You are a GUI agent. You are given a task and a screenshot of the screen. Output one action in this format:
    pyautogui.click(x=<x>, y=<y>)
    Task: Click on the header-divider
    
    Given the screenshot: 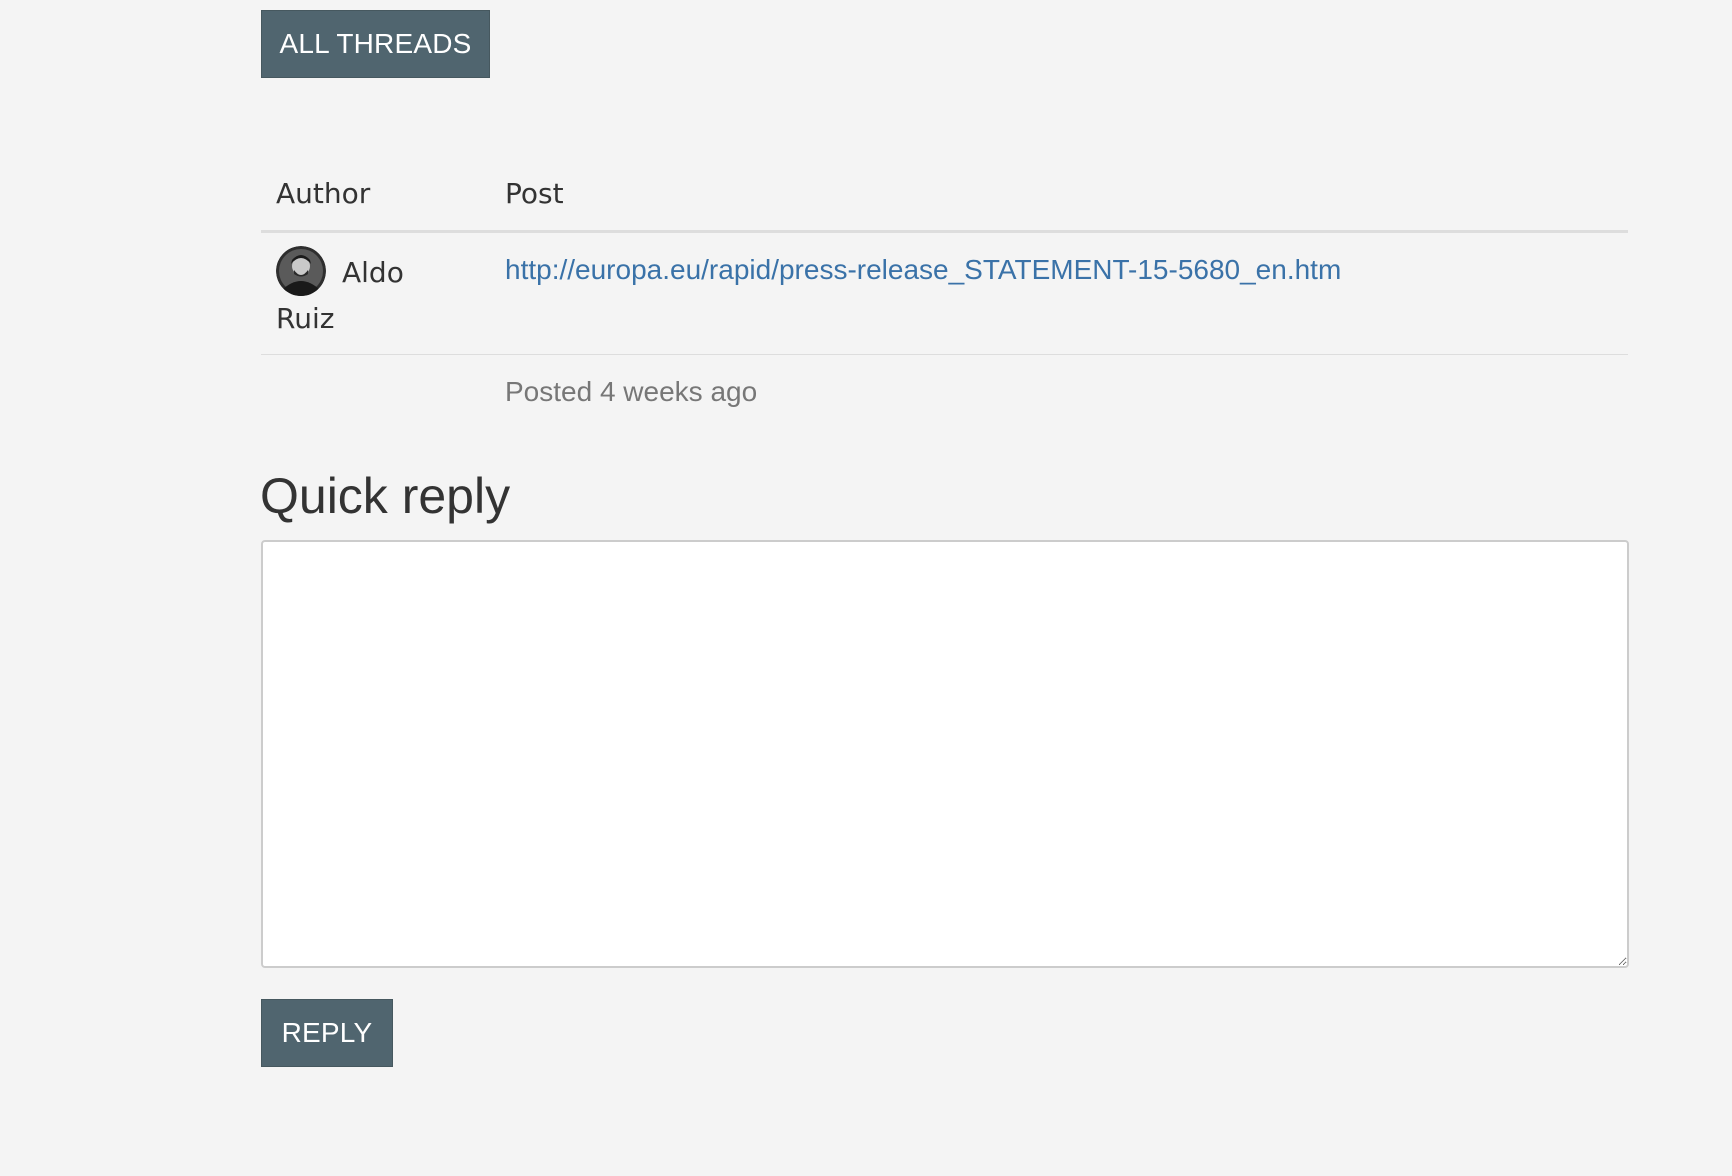 What is the action you would take?
    pyautogui.click(x=944, y=231)
    